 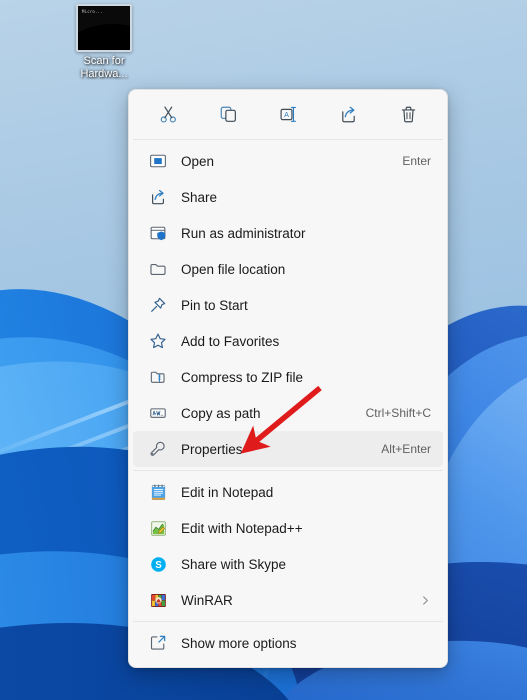 What do you see at coordinates (207, 600) in the screenshot?
I see `menu-item-label: WinRAR` at bounding box center [207, 600].